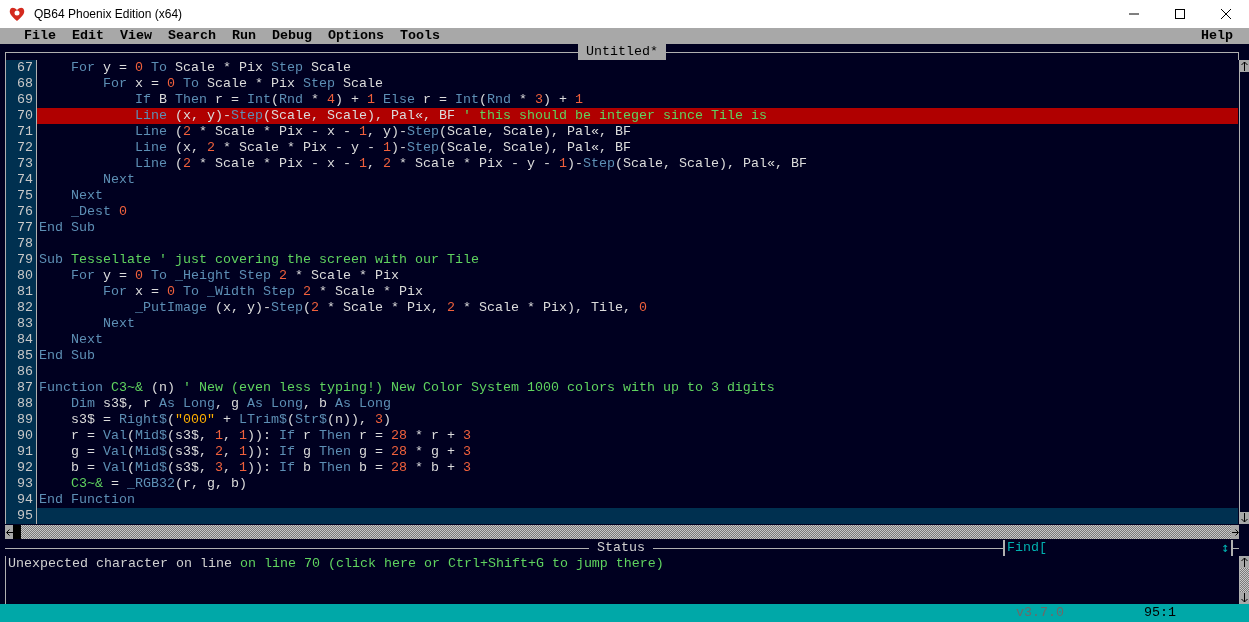 Image resolution: width=1249 pixels, height=622 pixels. Describe the element at coordinates (1160, 613) in the screenshot. I see `cursor-position: 95:1` at that location.